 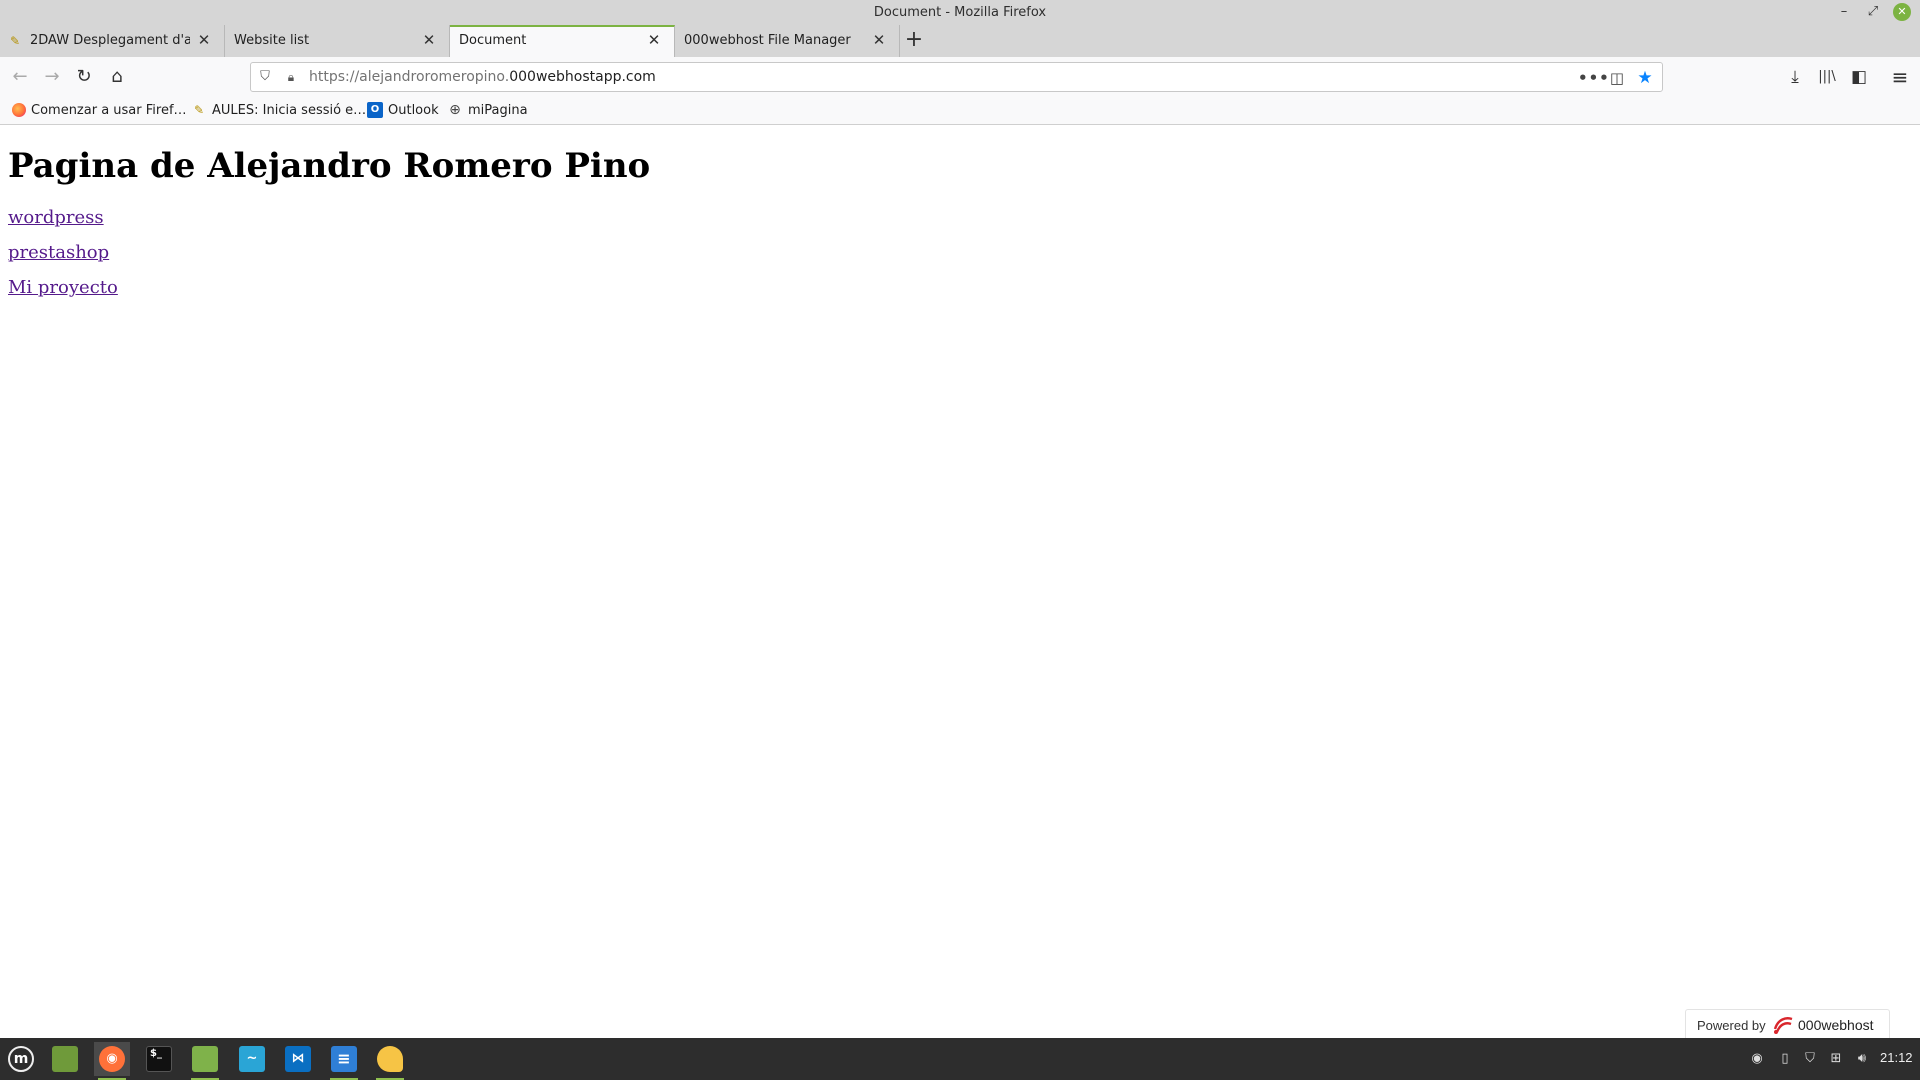 I want to click on bookmark-mipagina: ⊕ miPagina, so click(x=487, y=111).